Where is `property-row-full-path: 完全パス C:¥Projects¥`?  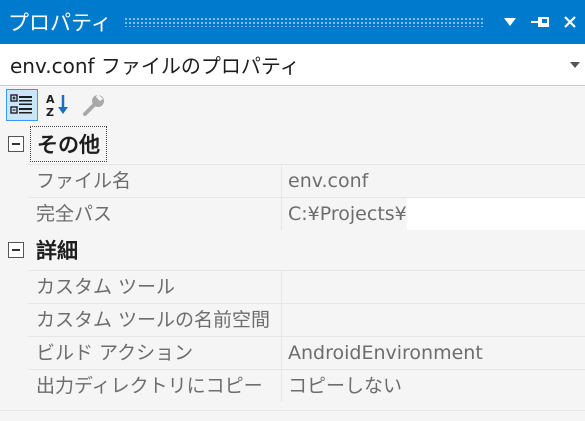 property-row-full-path: 完全パス C:¥Projects¥ is located at coordinates (306, 213).